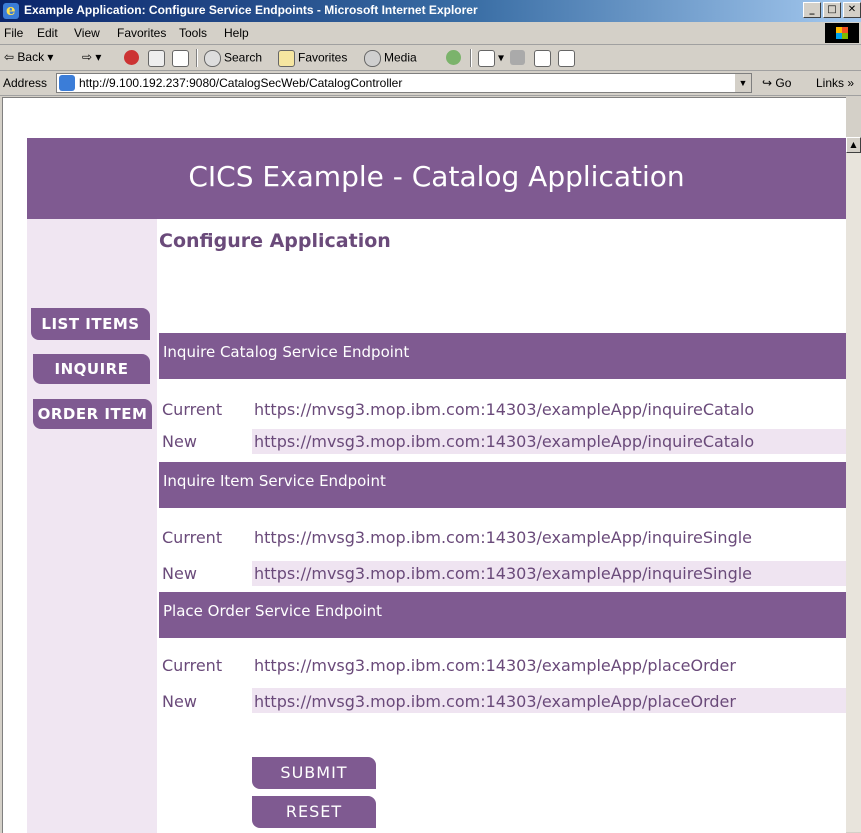 This screenshot has height=833, width=861. I want to click on nav-order-item: ORDER ITEM, so click(92, 414).